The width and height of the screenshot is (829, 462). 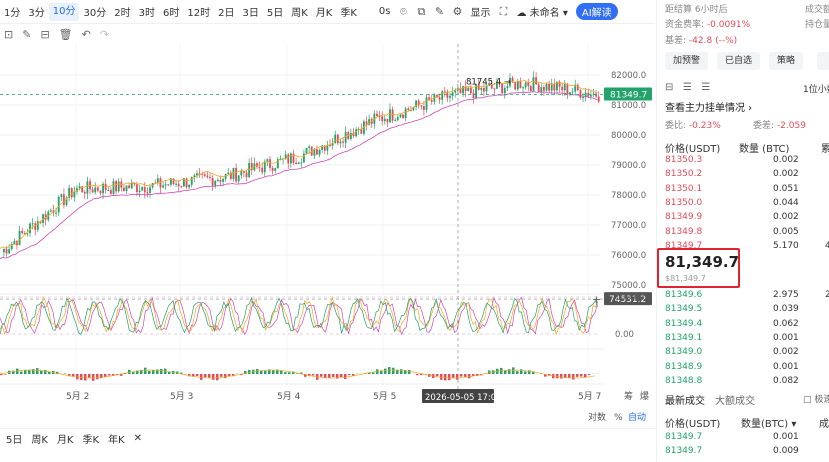 I want to click on trades-row: 81349.7 0.009, so click(x=747, y=452).